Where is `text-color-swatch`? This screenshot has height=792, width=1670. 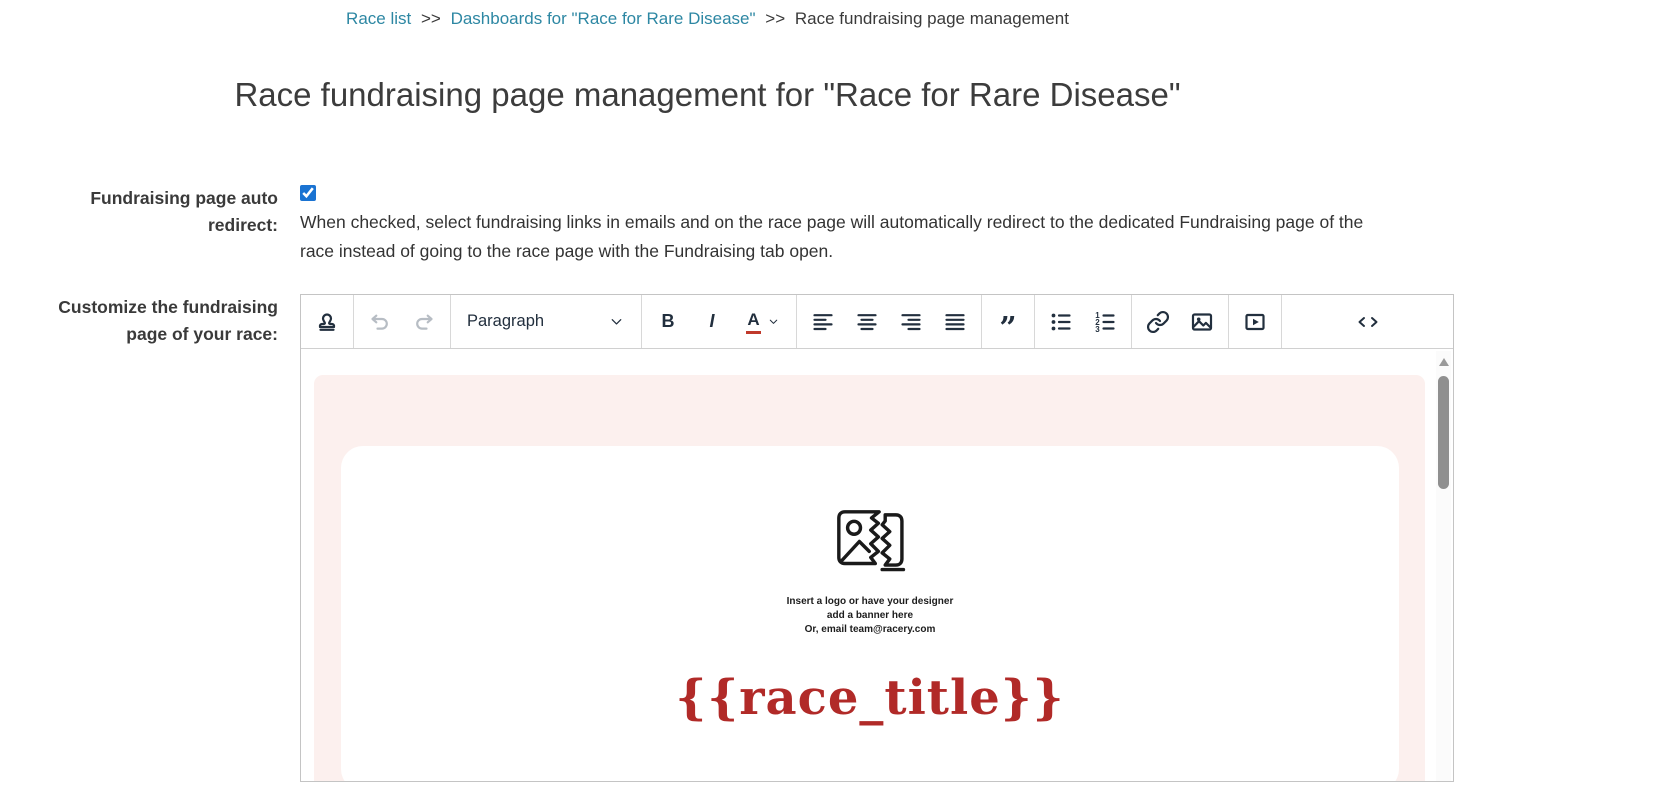
text-color-swatch is located at coordinates (753, 332).